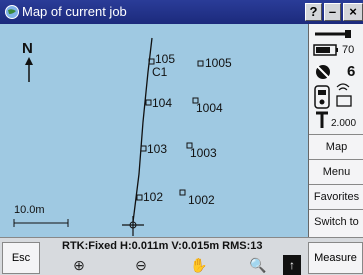 The width and height of the screenshot is (363, 275). Describe the element at coordinates (133, 226) in the screenshot. I see `current-position-icon` at that location.